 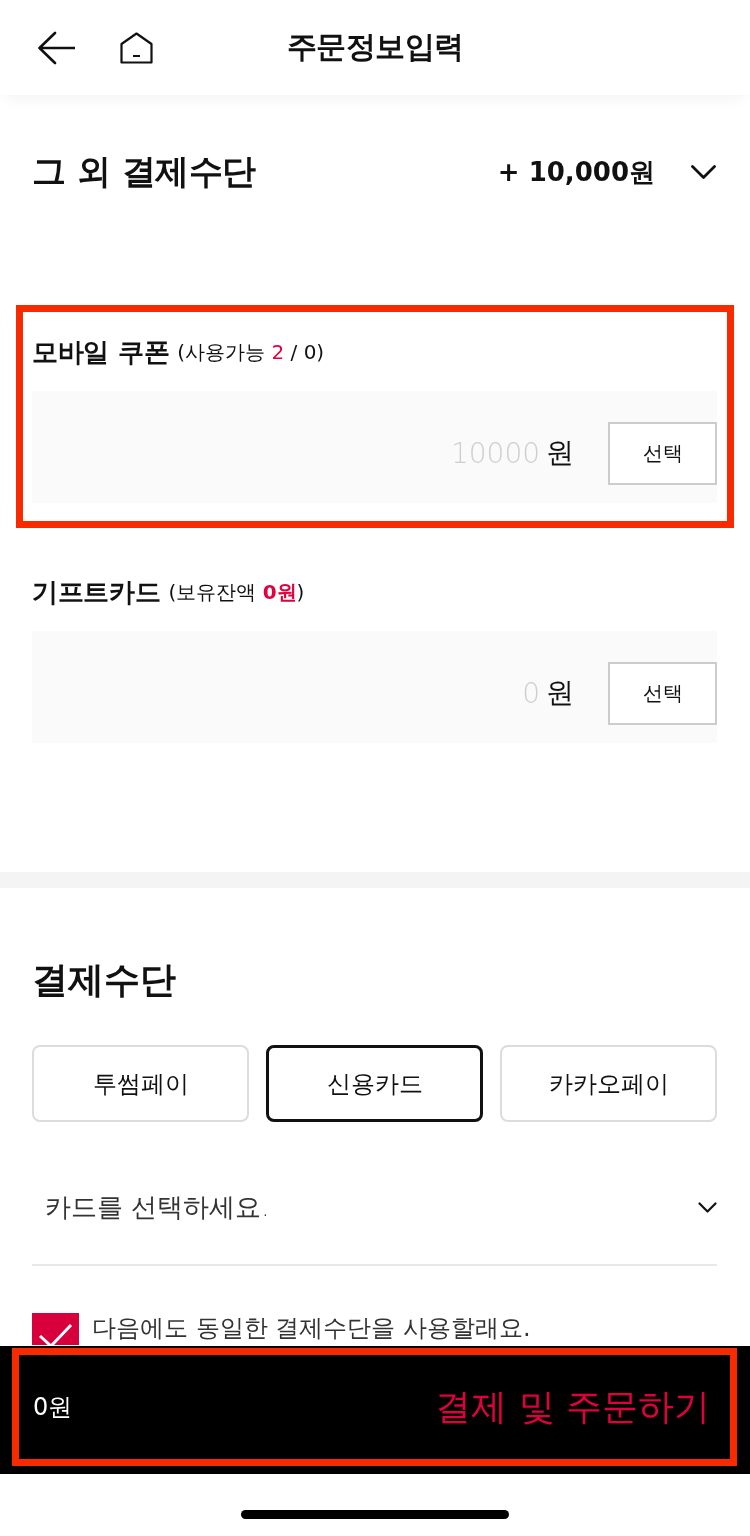 I want to click on home-icon, so click(x=136, y=47).